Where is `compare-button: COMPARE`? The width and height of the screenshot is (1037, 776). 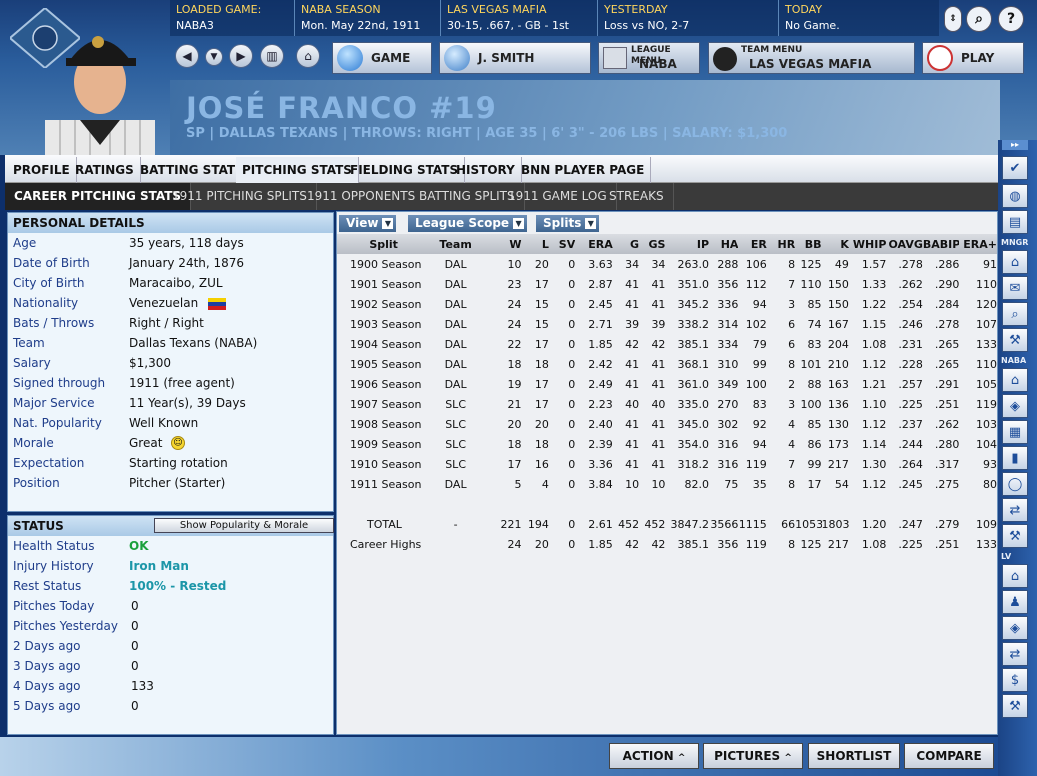
compare-button: COMPARE is located at coordinates (949, 756).